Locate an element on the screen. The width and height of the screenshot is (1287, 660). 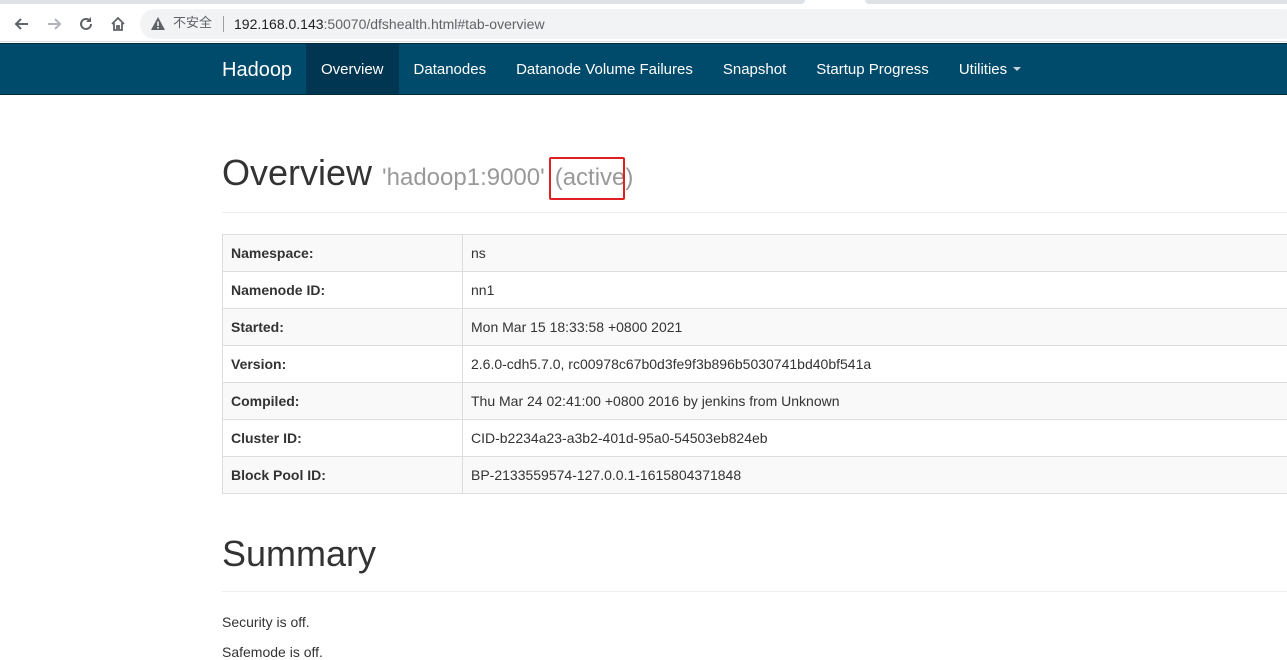
brand-logo: Hadoop is located at coordinates (257, 70).